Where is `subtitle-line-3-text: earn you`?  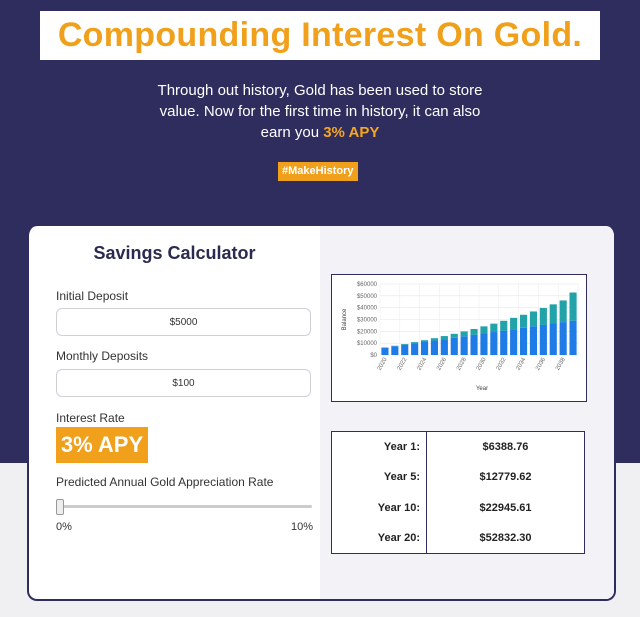
subtitle-line-3-text: earn you is located at coordinates (290, 132).